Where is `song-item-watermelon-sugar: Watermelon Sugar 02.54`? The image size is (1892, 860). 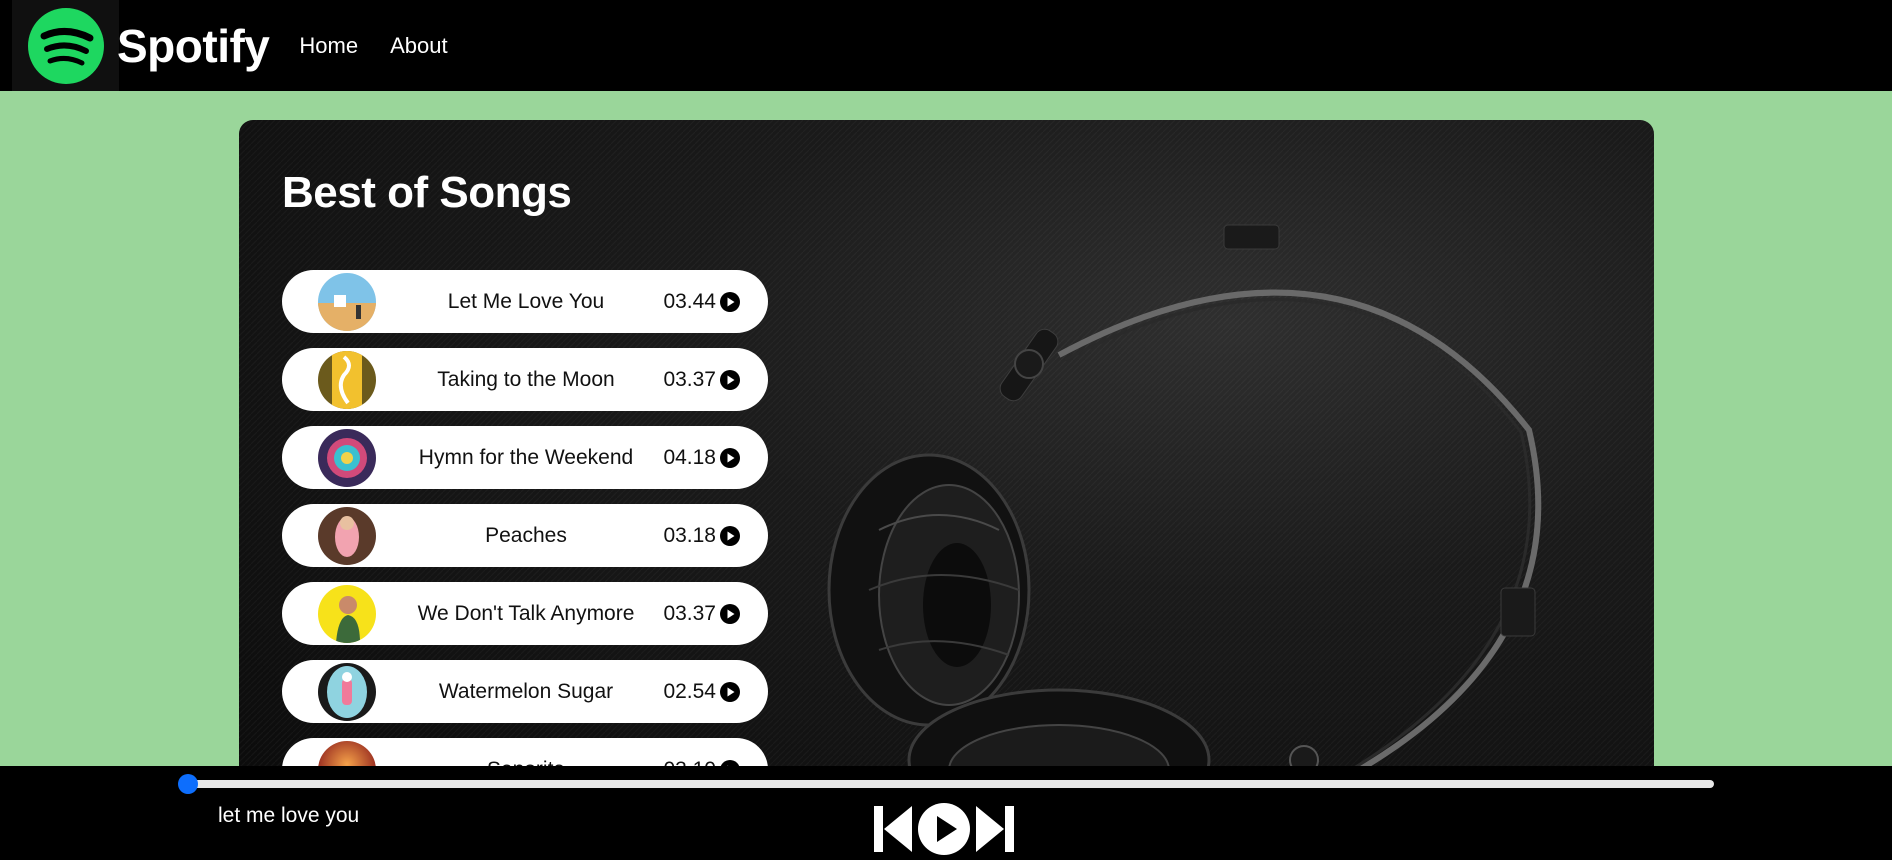
song-item-watermelon-sugar: Watermelon Sugar 02.54 is located at coordinates (525, 691).